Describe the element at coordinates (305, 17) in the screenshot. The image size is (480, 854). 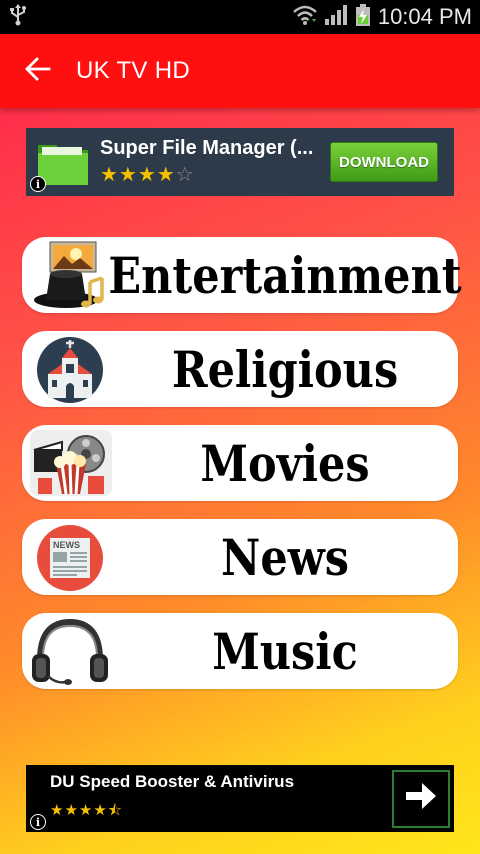
I see `wifi-icon` at that location.